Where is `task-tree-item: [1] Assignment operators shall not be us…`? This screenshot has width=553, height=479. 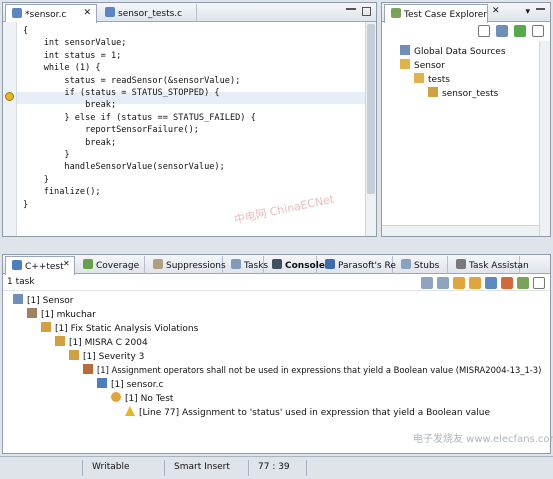
task-tree-item: [1] Assignment operators shall not be us… is located at coordinates (312, 370).